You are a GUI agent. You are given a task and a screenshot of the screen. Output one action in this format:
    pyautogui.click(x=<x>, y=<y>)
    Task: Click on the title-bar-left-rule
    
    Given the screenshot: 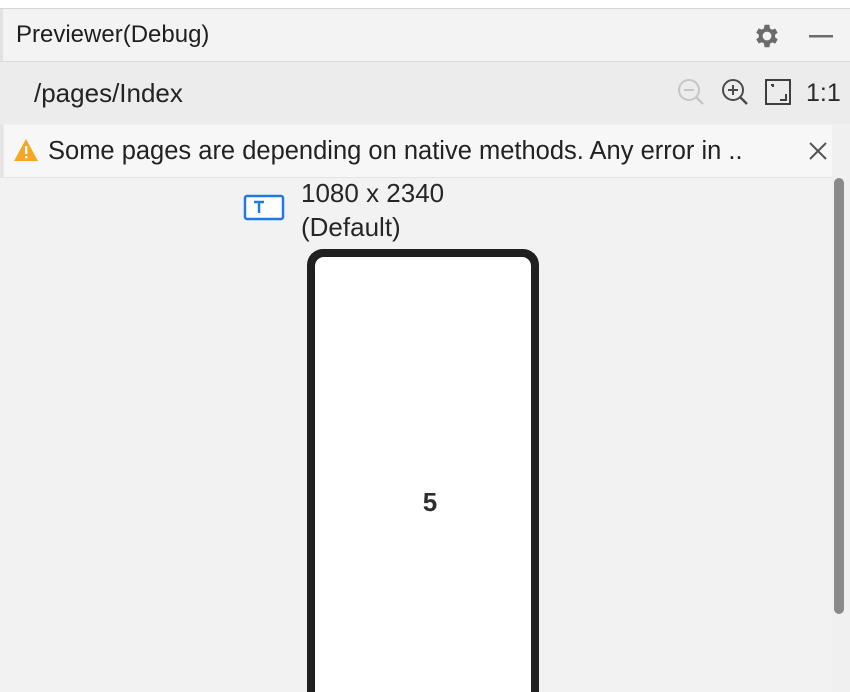 What is the action you would take?
    pyautogui.click(x=1, y=35)
    